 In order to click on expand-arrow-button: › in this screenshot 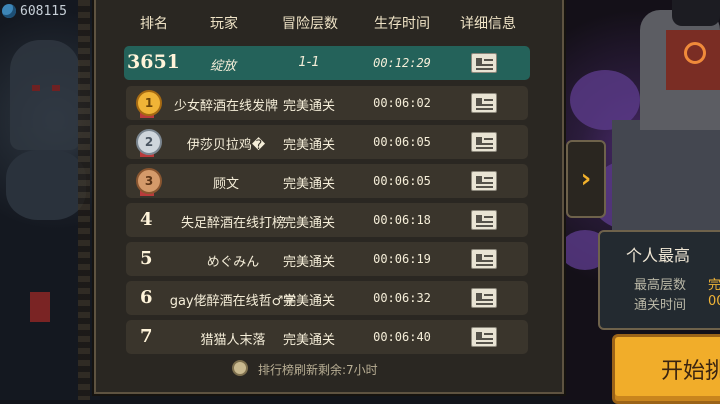, I will do `click(586, 179)`.